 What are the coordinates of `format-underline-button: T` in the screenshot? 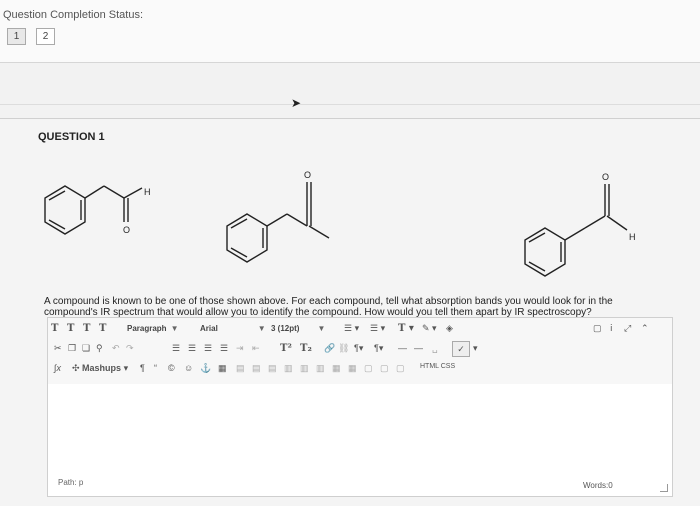 It's located at (86, 328).